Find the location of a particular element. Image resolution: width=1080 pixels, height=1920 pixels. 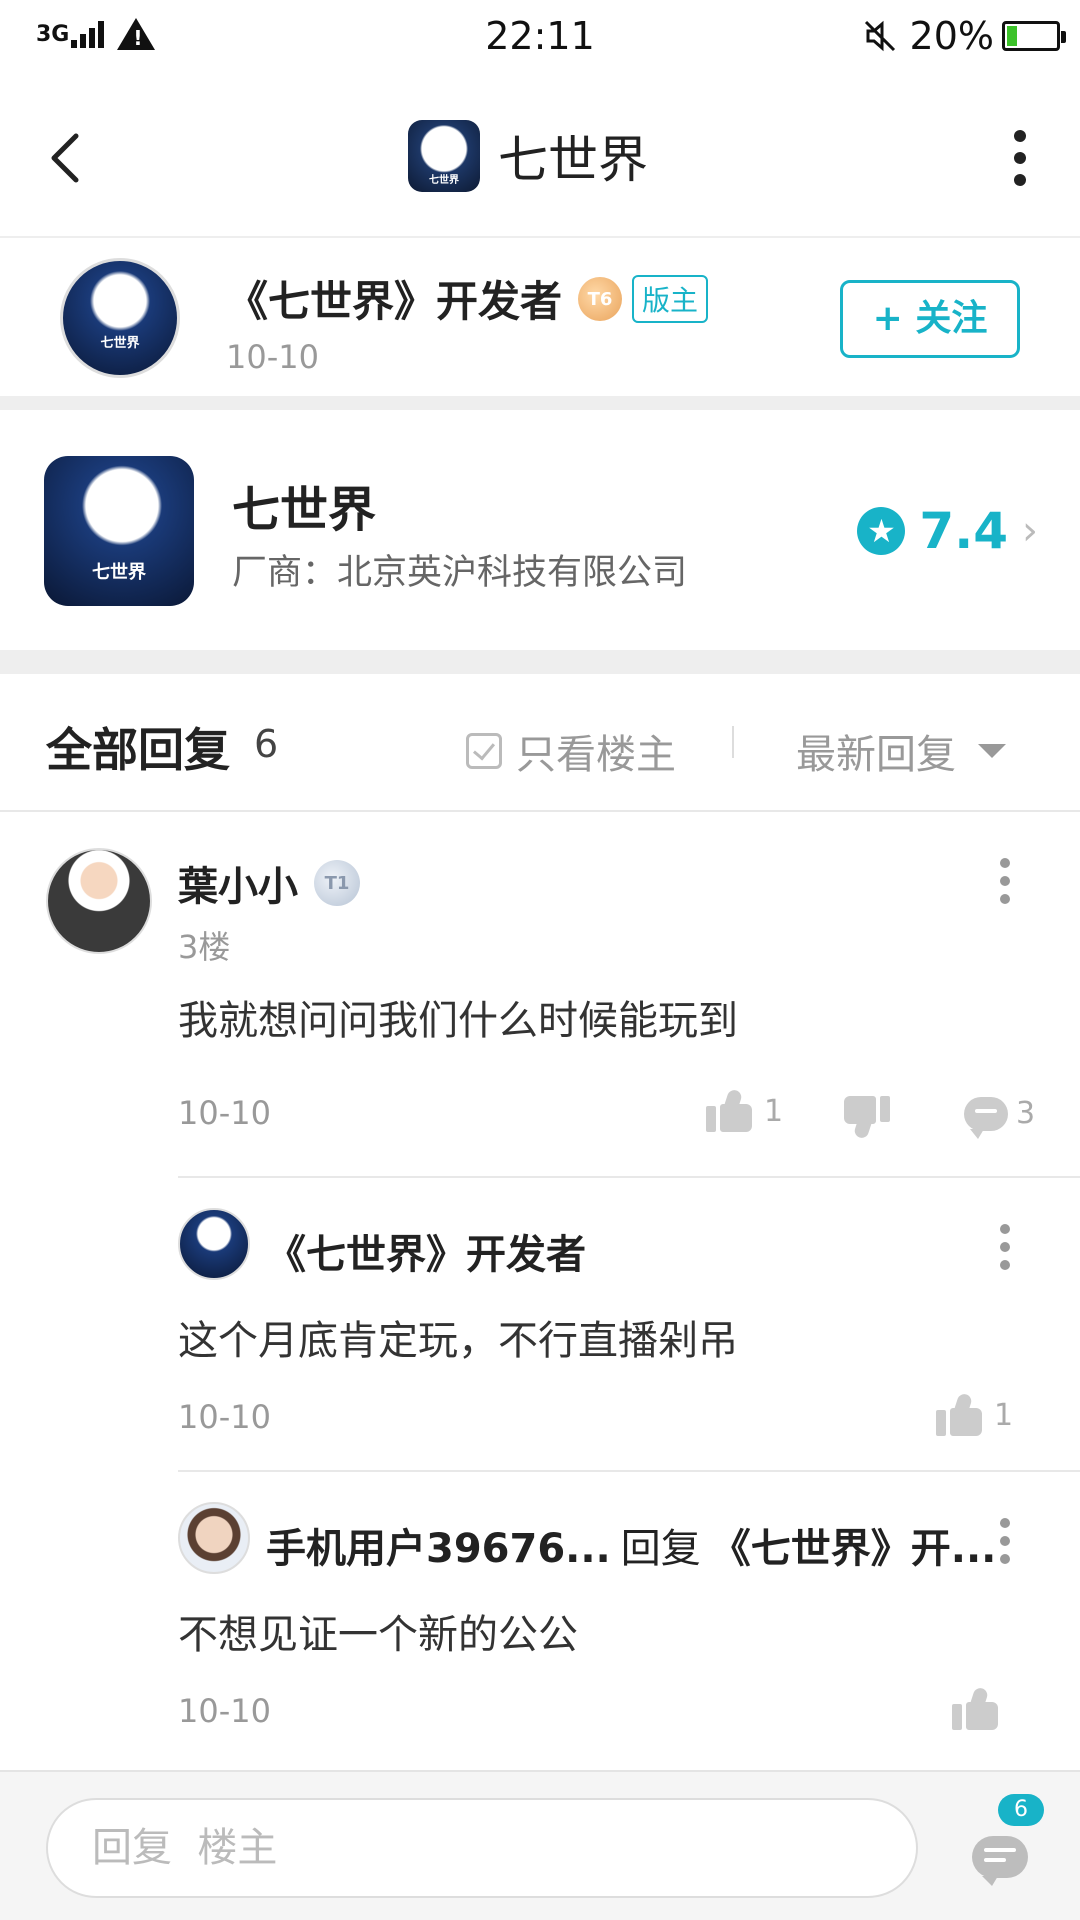

game-vendor: 厂商：北京英沪科技有限公司 is located at coordinates (460, 573).